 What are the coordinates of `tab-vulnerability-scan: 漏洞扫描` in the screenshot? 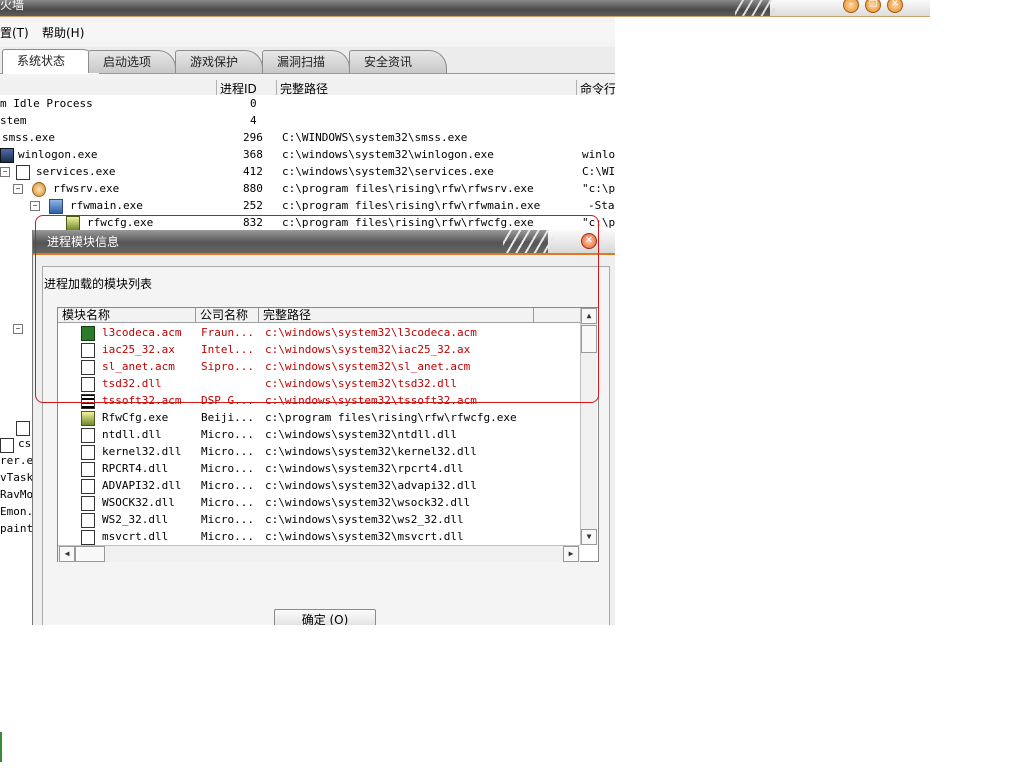 It's located at (306, 61).